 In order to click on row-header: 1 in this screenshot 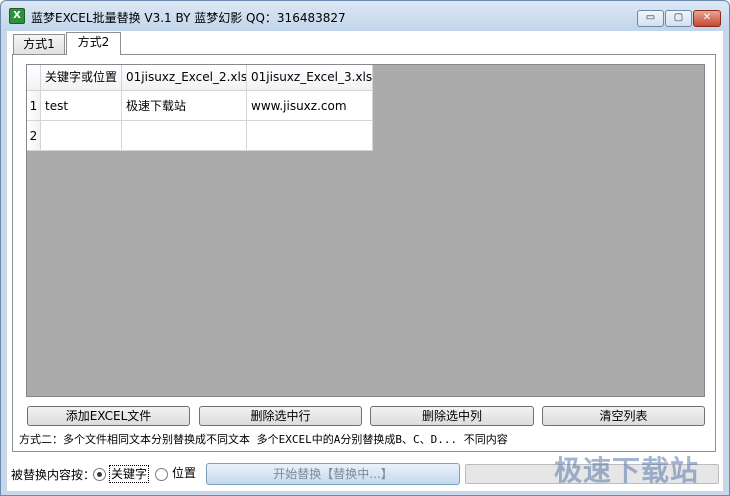, I will do `click(34, 106)`.